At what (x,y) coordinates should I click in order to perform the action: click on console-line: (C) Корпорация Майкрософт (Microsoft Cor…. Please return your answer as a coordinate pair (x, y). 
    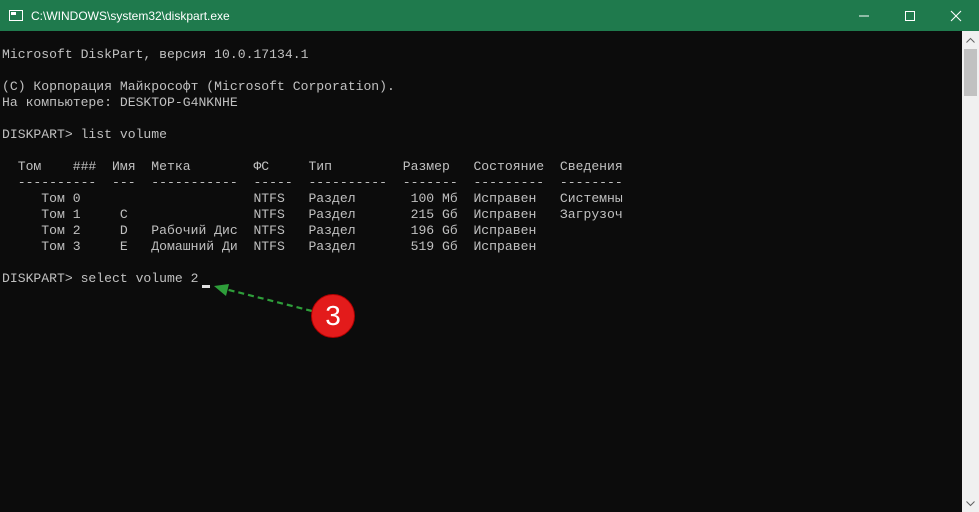
    Looking at the image, I should click on (198, 86).